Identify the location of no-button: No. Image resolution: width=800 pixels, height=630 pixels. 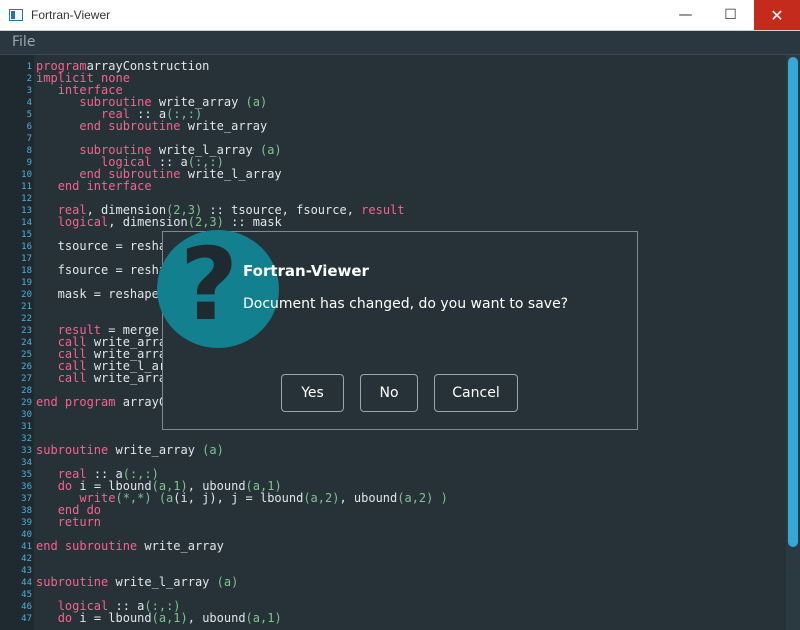
(389, 393).